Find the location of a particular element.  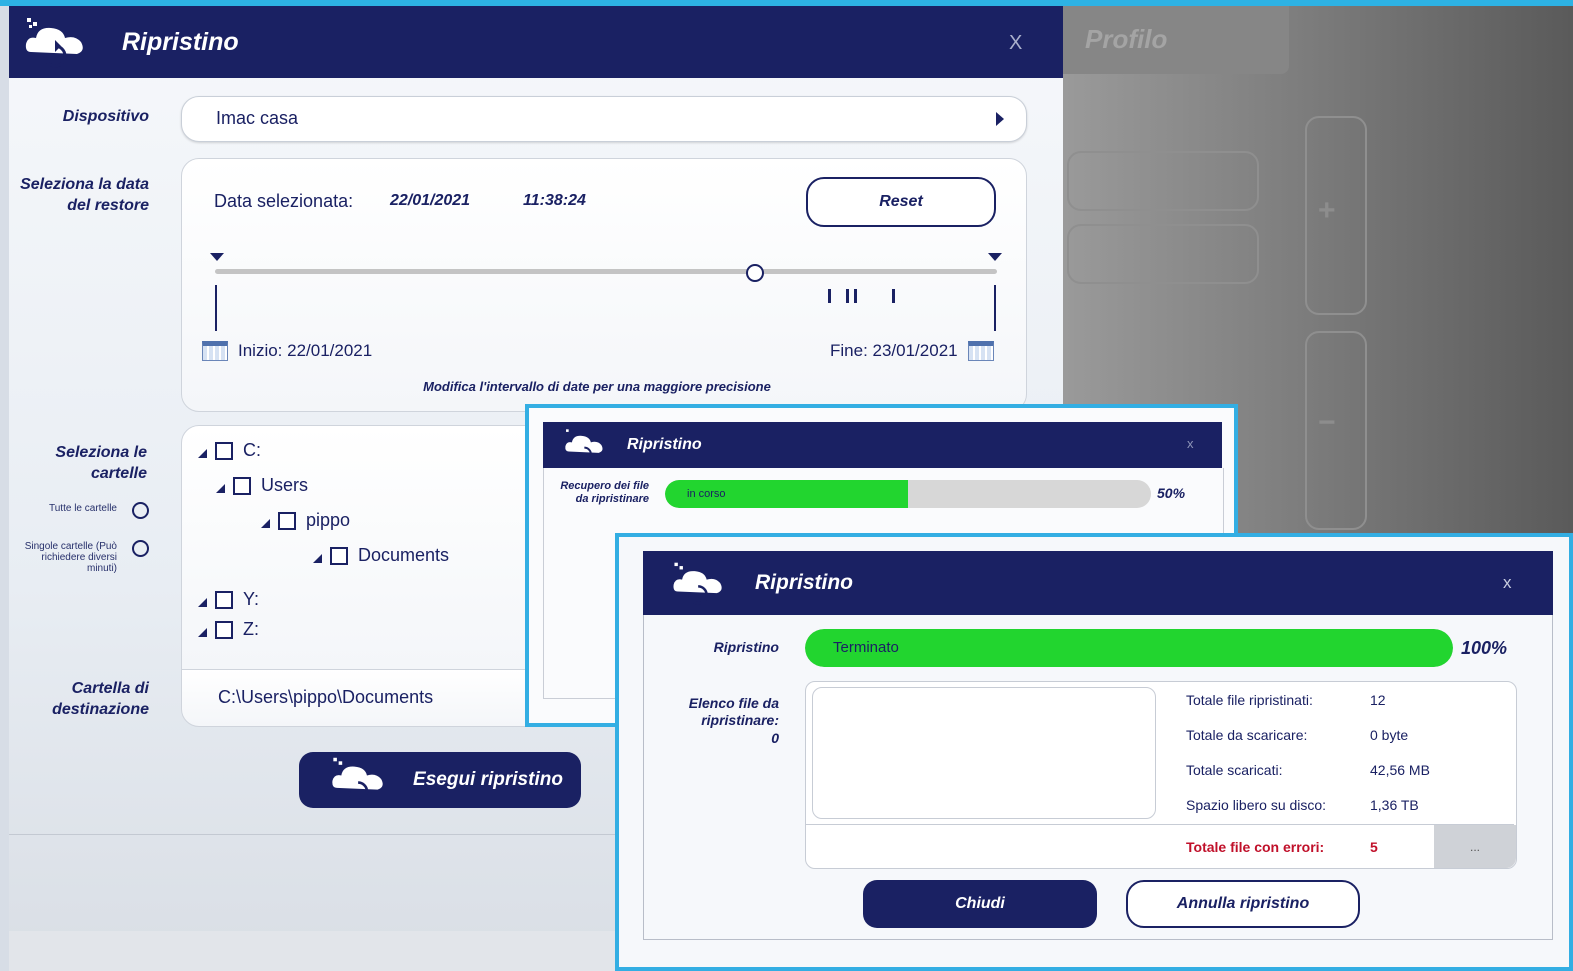

destination-value: C:\Users\pippo\Documents is located at coordinates (326, 697).